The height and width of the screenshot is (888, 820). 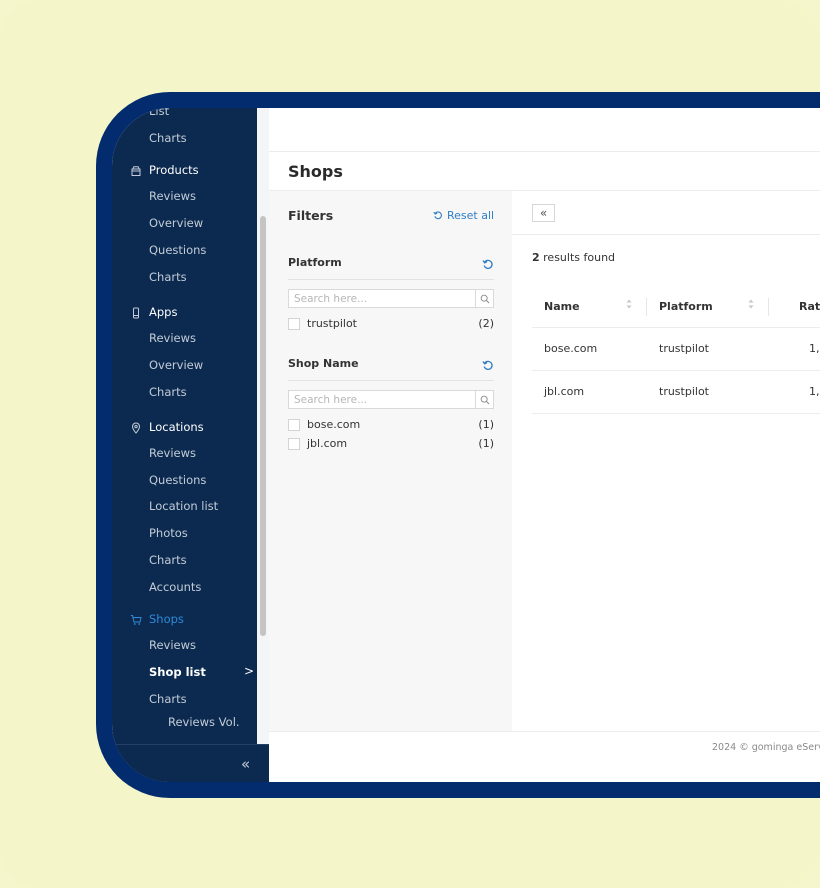 What do you see at coordinates (488, 264) in the screenshot?
I see `platform-reset-icon` at bounding box center [488, 264].